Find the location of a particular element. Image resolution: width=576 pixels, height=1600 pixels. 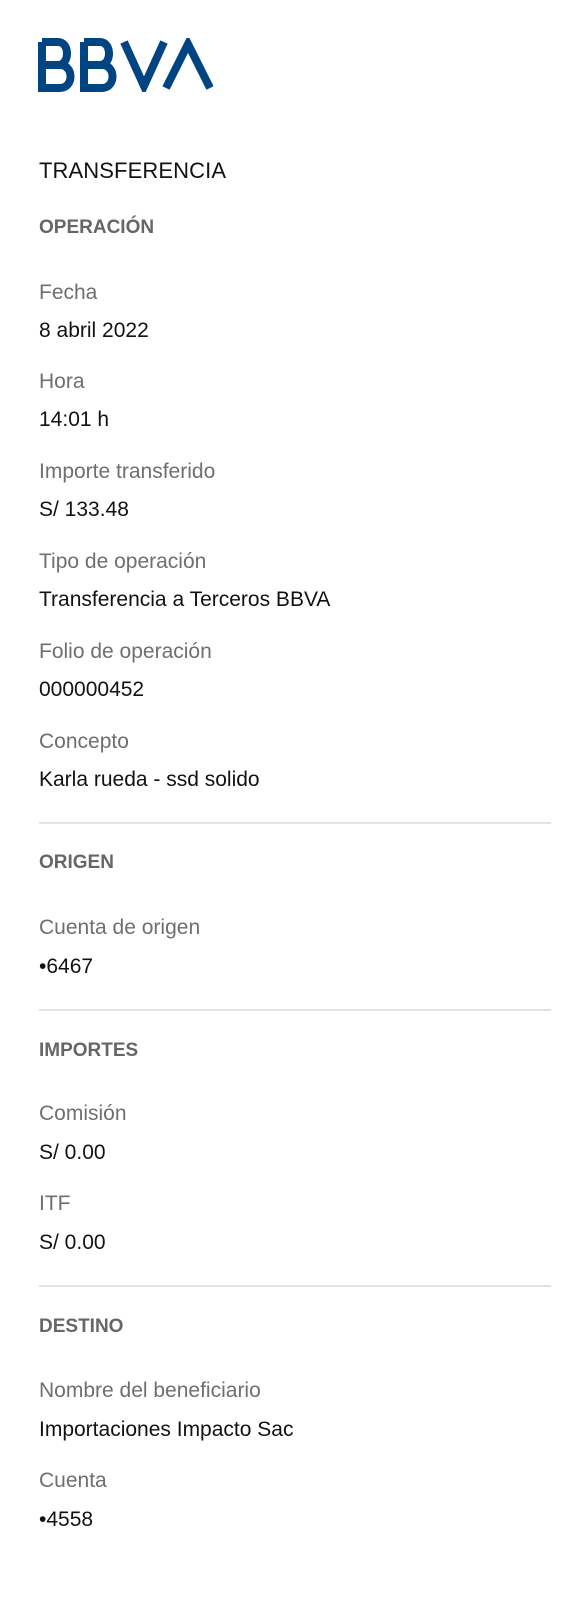

fecha-label: Fecha is located at coordinates (68, 292).